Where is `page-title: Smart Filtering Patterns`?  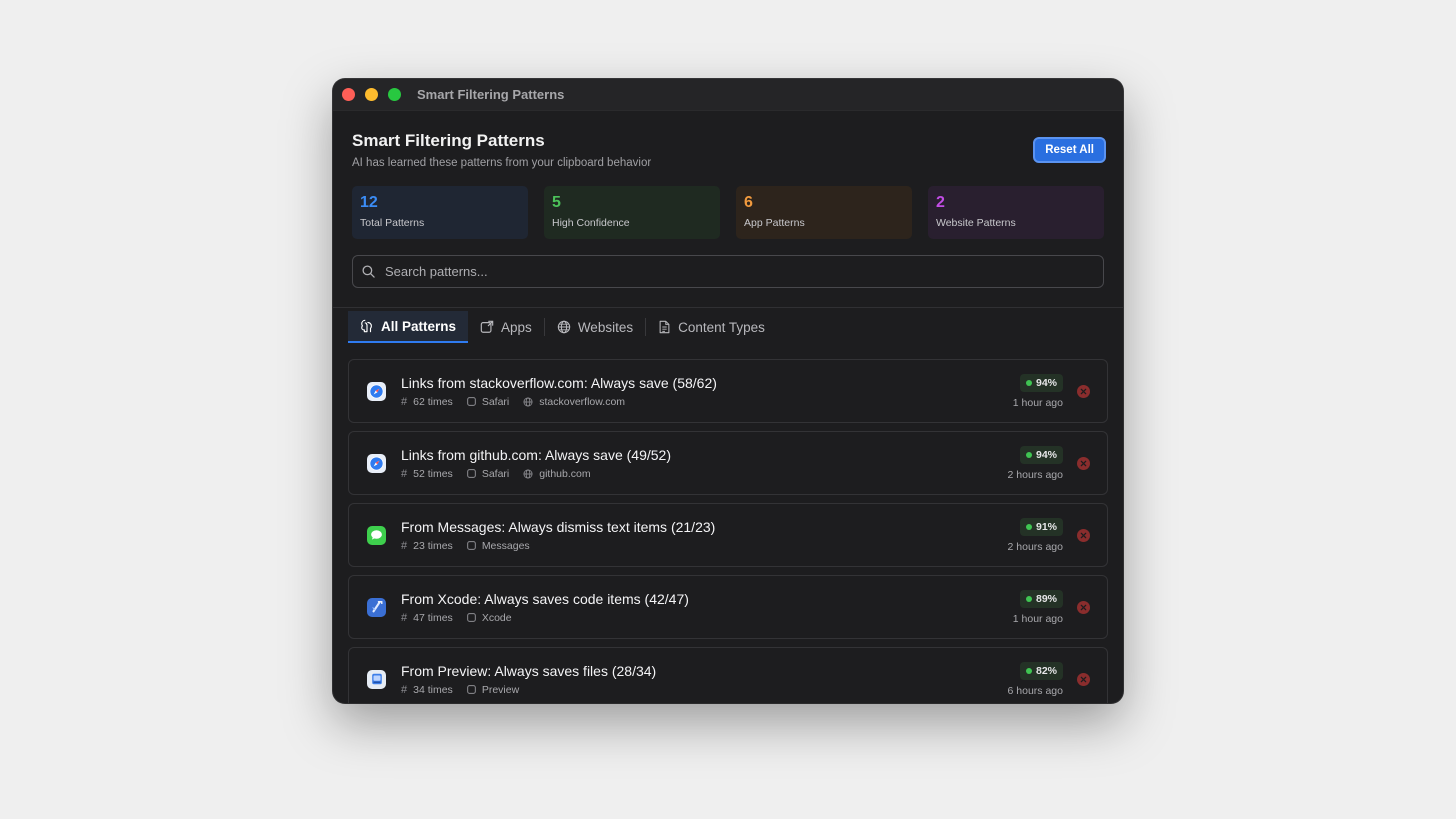 page-title: Smart Filtering Patterns is located at coordinates (448, 140).